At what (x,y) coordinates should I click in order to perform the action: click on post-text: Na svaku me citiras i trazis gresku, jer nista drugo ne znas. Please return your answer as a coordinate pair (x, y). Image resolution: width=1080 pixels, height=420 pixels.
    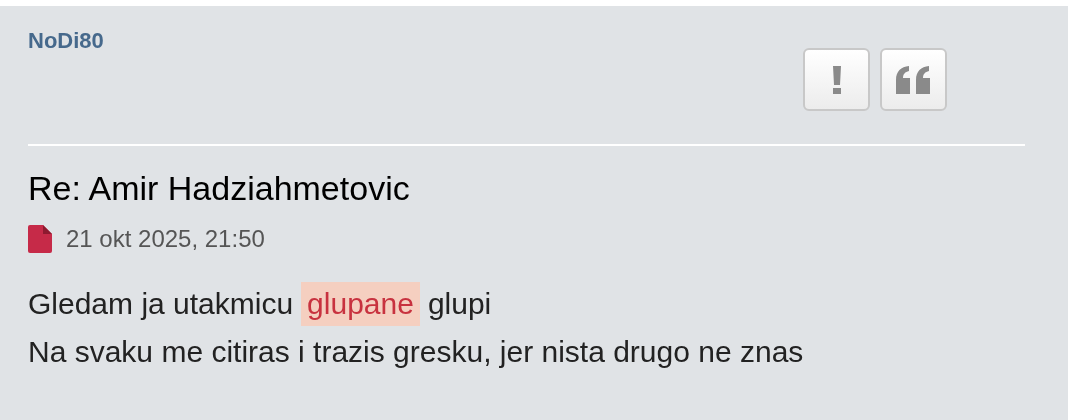
    Looking at the image, I should click on (416, 352).